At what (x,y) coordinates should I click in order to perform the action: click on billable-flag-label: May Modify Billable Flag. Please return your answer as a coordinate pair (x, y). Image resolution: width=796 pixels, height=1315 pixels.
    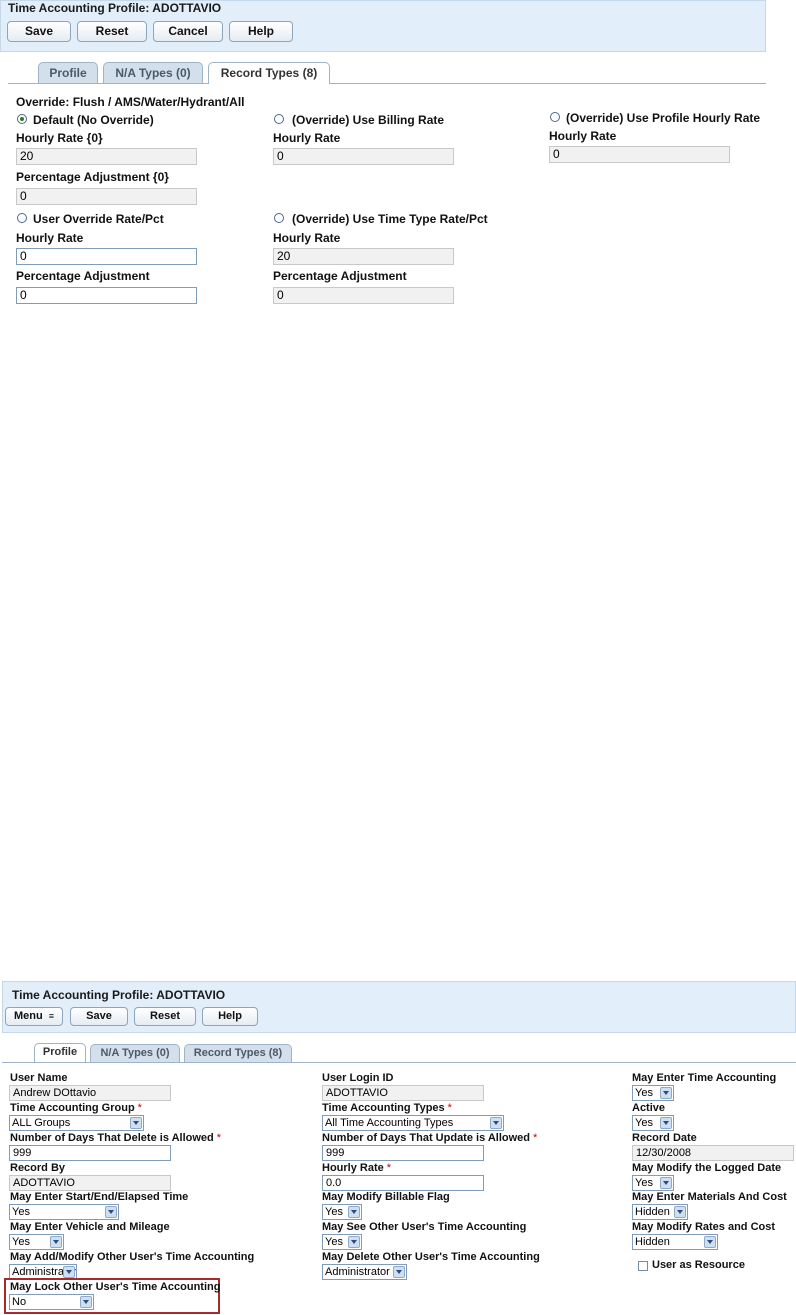
    Looking at the image, I should click on (386, 1197).